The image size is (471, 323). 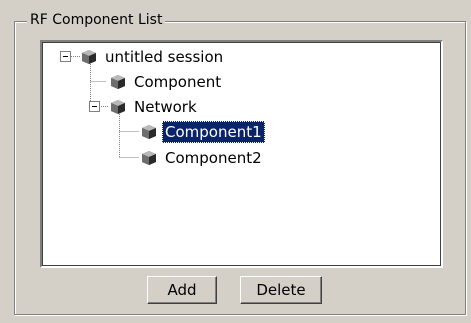 I want to click on tree-node-component2: Component2, so click(x=203, y=158).